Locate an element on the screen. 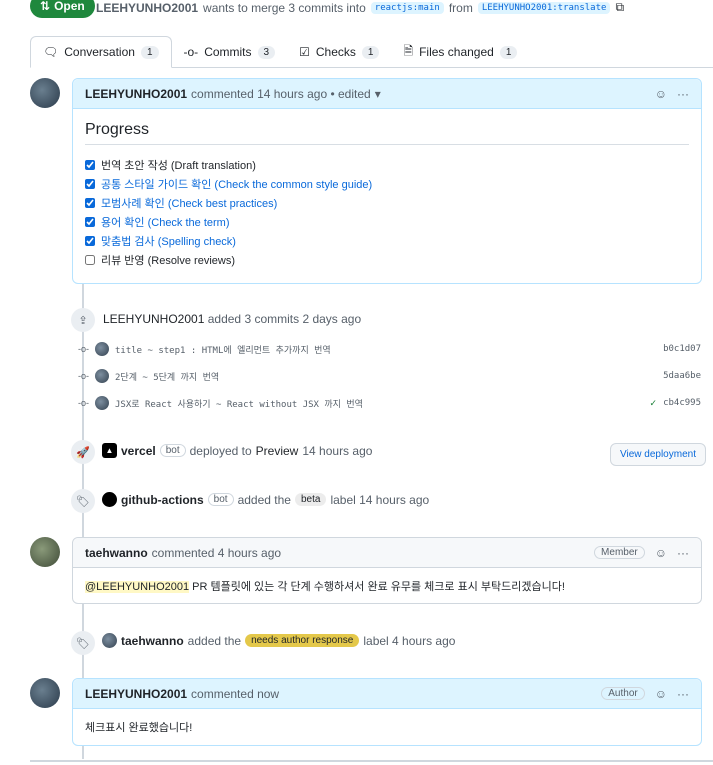 The height and width of the screenshot is (765, 713). label-needs-author-response: needs author response is located at coordinates (302, 640).